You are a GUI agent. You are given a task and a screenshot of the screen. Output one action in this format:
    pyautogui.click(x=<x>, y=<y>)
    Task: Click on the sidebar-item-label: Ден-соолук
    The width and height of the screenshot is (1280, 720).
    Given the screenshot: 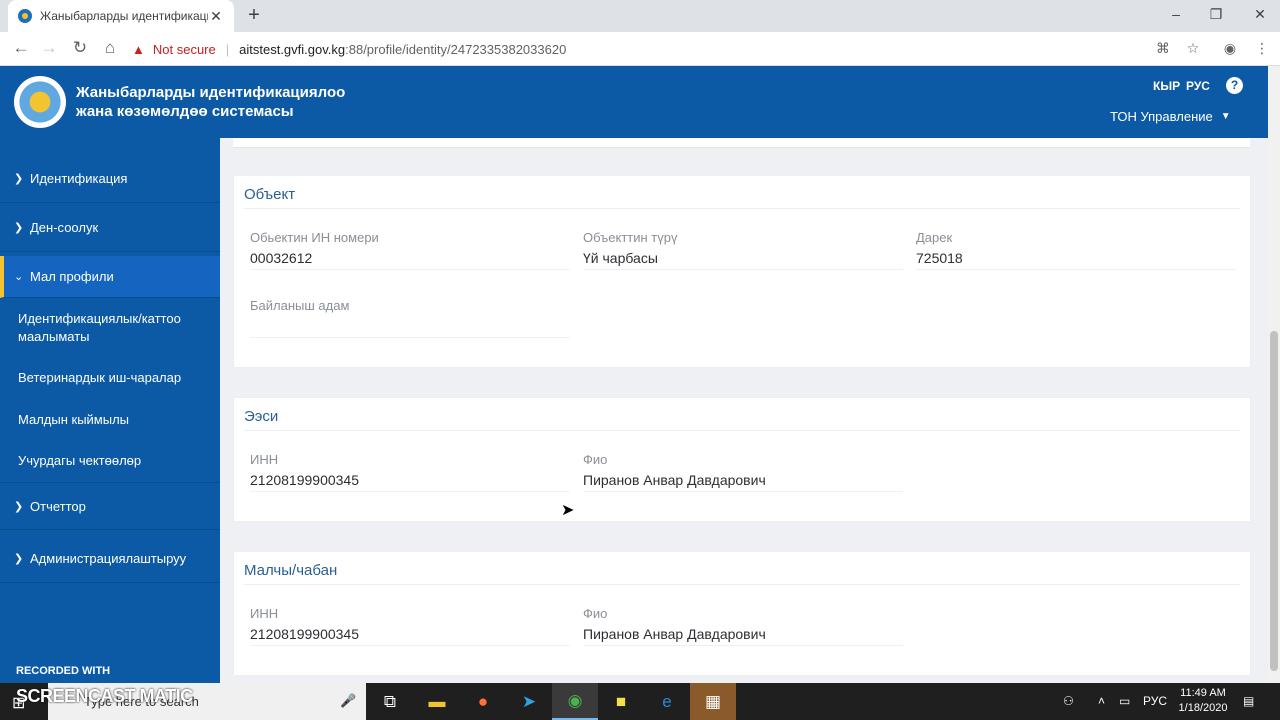 What is the action you would take?
    pyautogui.click(x=64, y=227)
    